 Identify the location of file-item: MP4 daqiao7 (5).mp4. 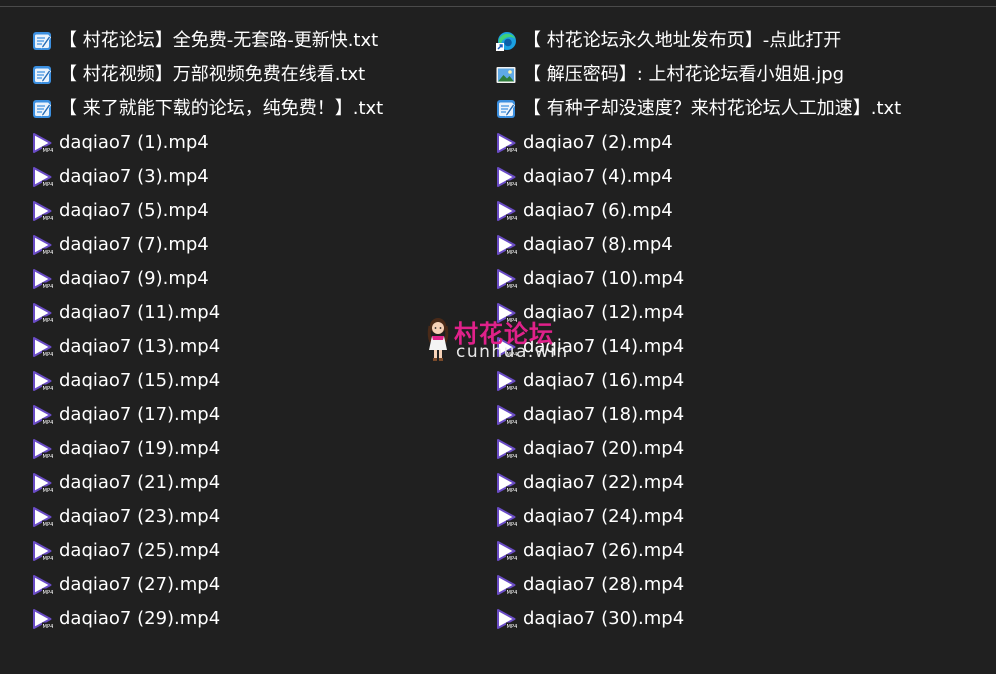
(263, 211).